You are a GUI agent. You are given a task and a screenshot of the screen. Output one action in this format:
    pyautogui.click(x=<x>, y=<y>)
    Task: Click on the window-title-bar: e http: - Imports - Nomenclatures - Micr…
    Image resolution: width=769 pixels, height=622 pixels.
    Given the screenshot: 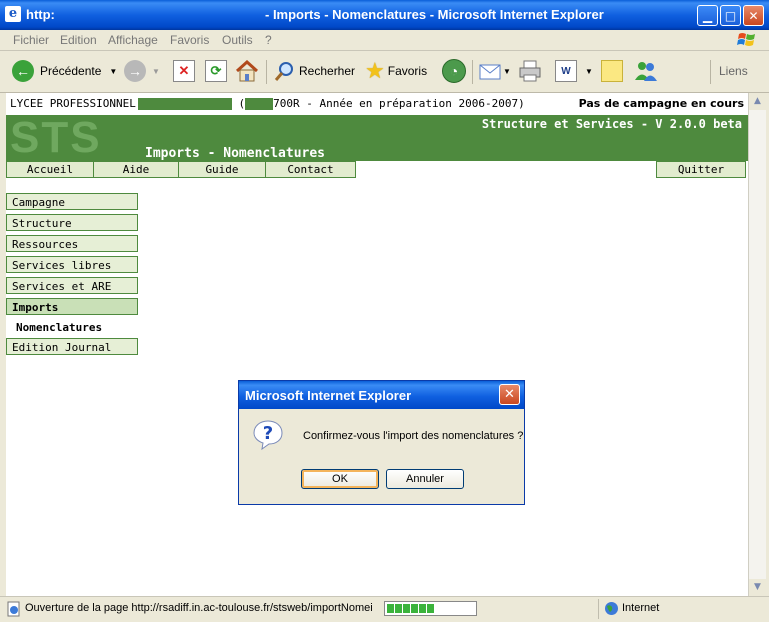 What is the action you would take?
    pyautogui.click(x=384, y=15)
    